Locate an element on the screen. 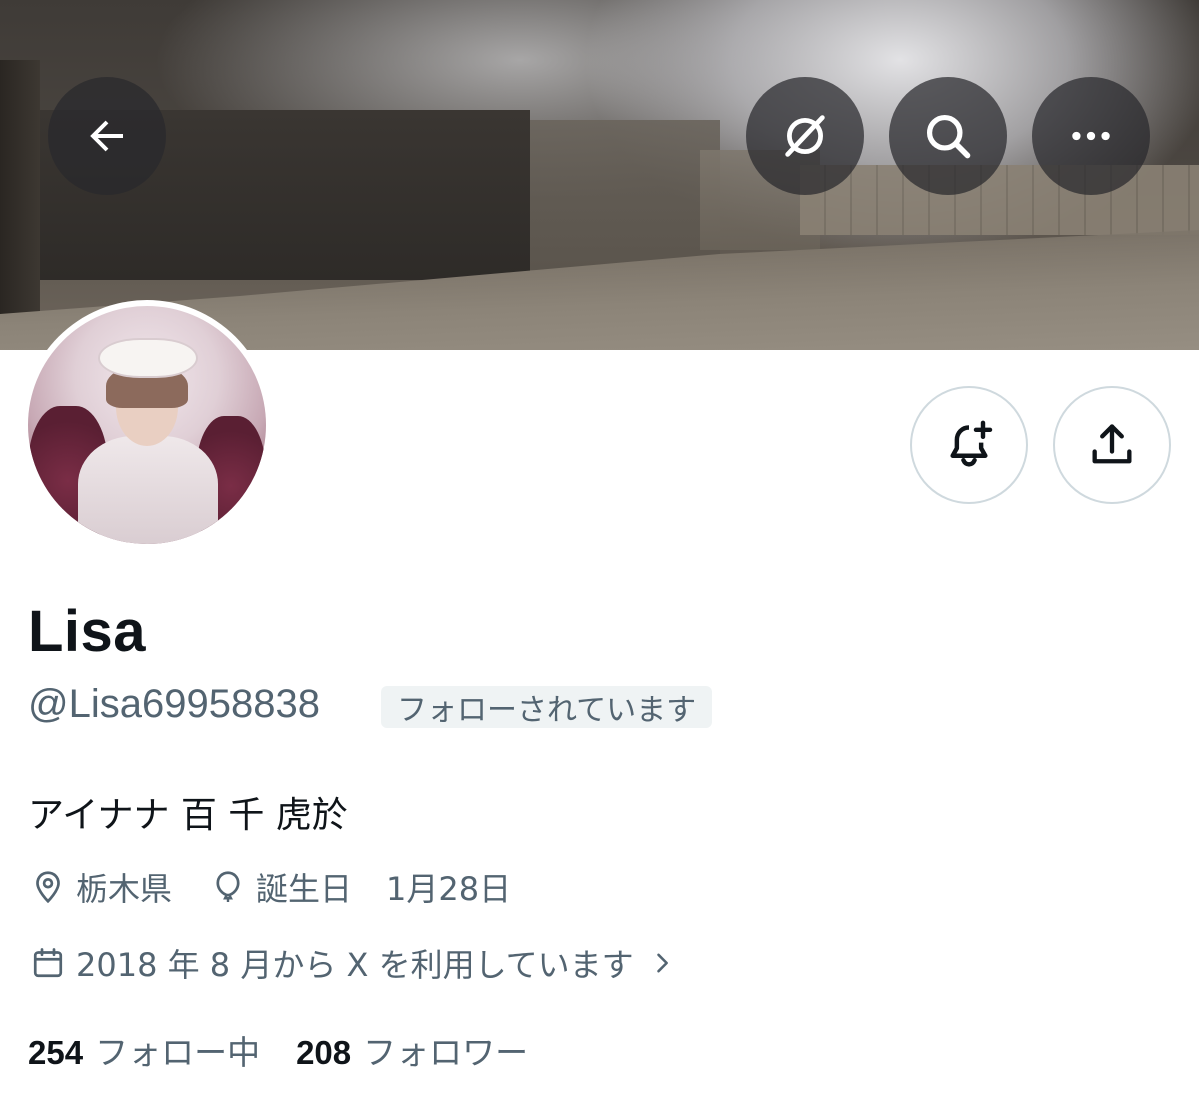 This screenshot has height=1101, width=1199. joined-row: 2018 年 8 月から X を利用しています is located at coordinates (359, 963).